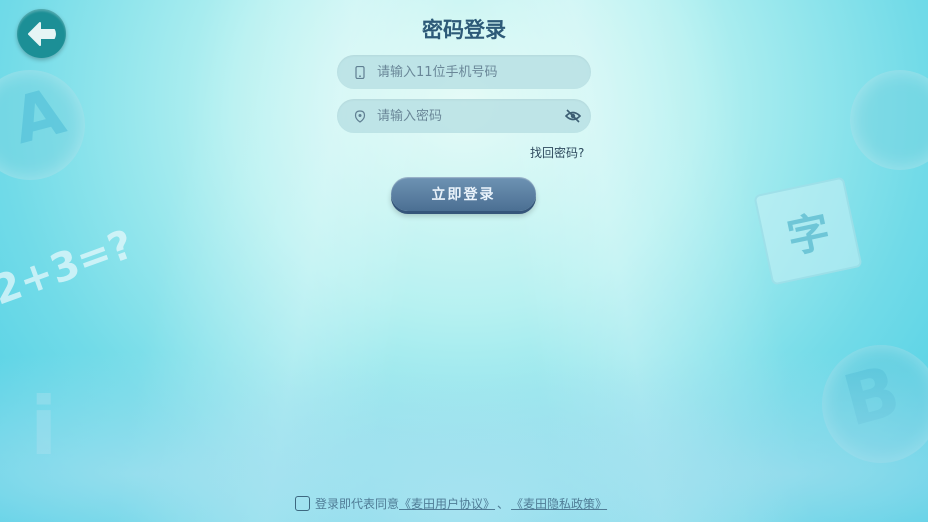 The width and height of the screenshot is (928, 522). I want to click on login-button: 立即登录, so click(463, 194).